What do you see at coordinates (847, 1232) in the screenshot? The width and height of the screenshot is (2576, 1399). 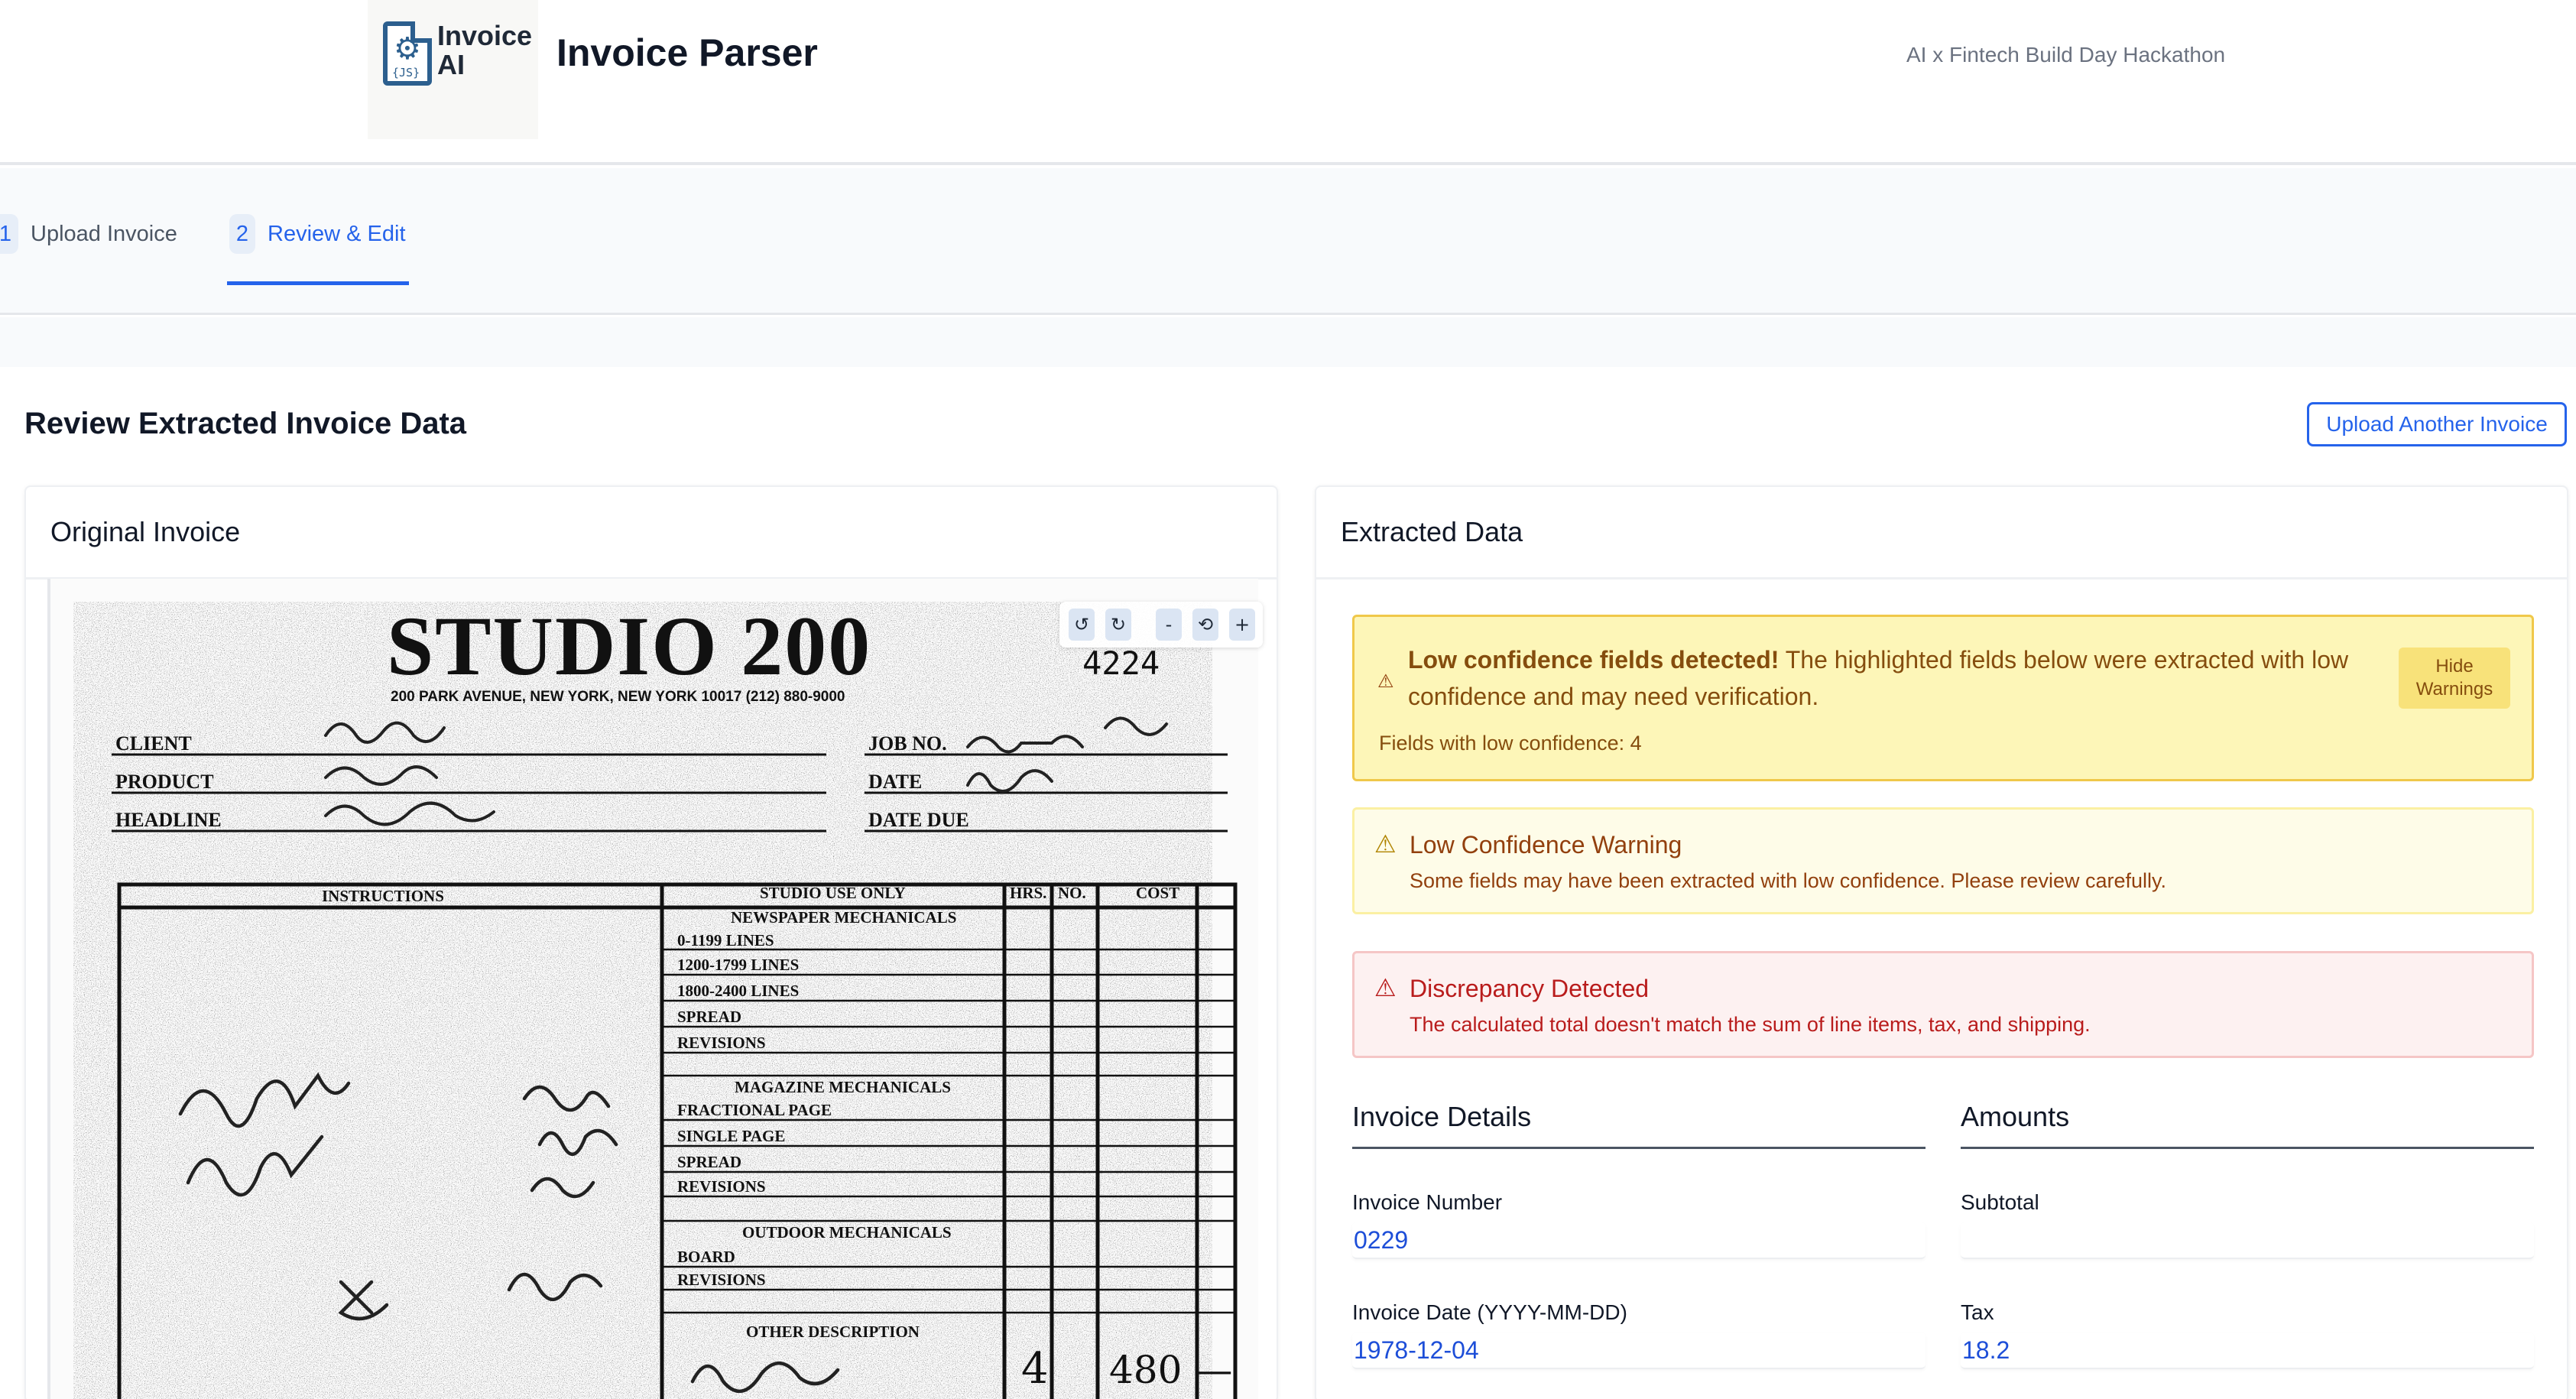 I see `outdoor-section: OUTDOOR MECHANICALS` at bounding box center [847, 1232].